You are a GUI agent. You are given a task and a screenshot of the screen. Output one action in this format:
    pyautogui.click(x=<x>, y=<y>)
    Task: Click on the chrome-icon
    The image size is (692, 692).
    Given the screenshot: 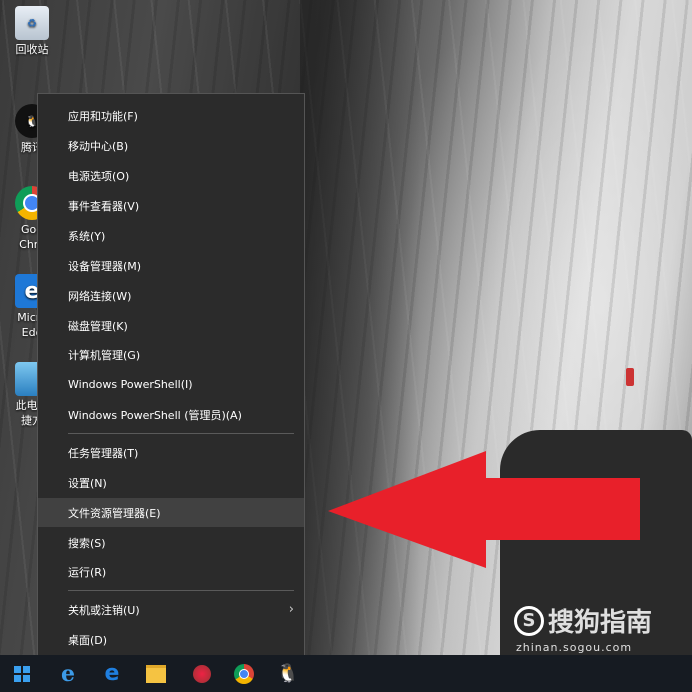 What is the action you would take?
    pyautogui.click(x=244, y=673)
    